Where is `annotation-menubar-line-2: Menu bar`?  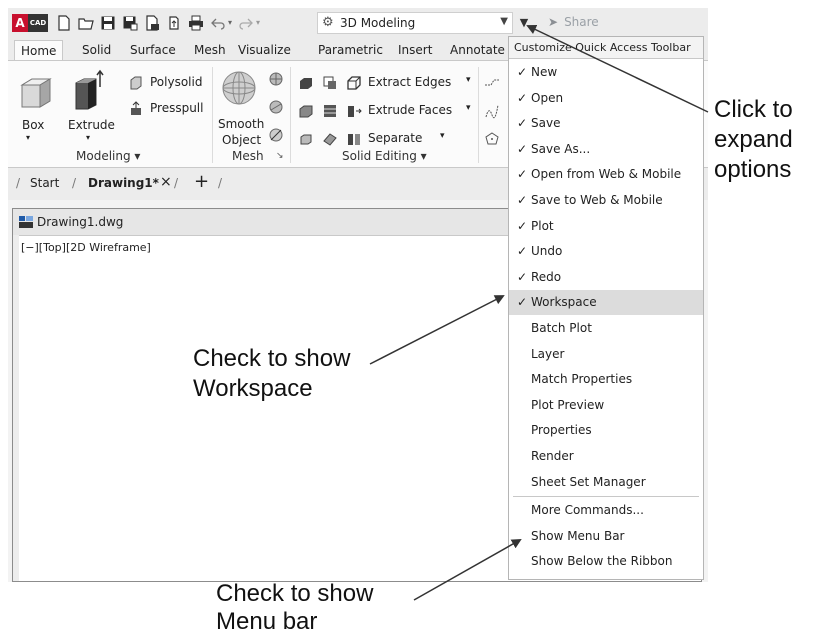
annotation-menubar-line-2: Menu bar is located at coordinates (267, 621).